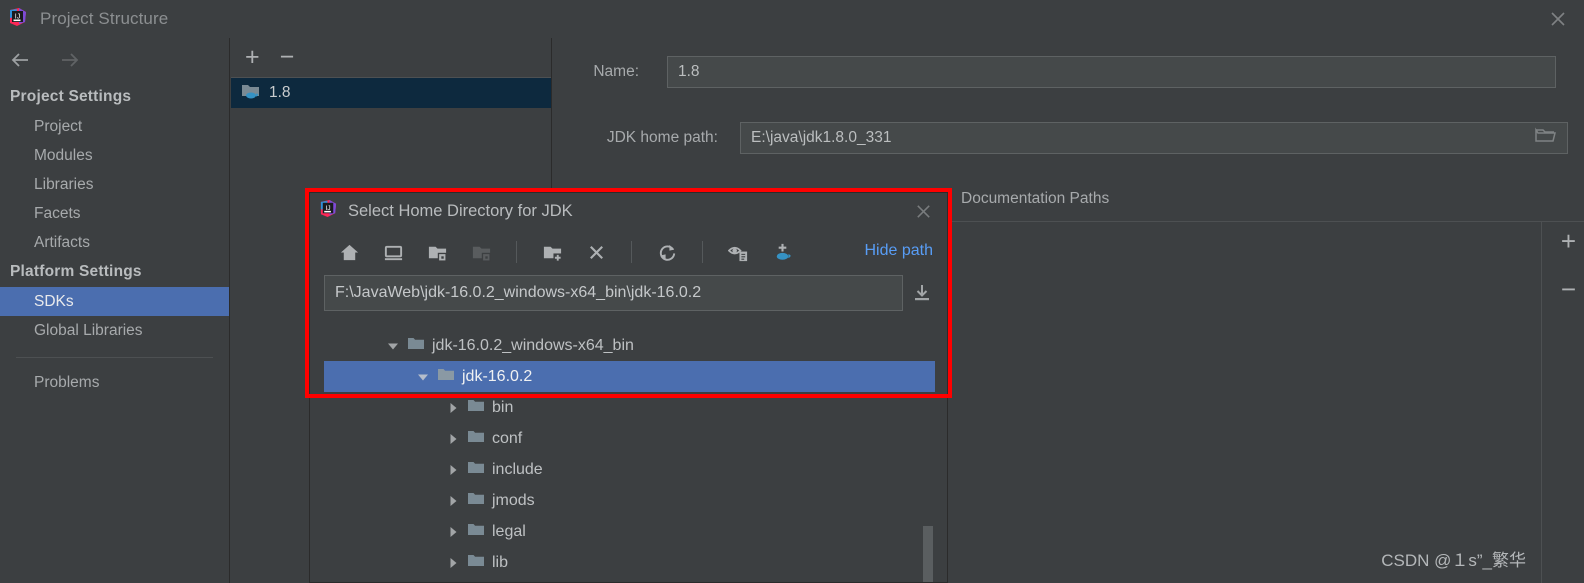 Image resolution: width=1584 pixels, height=583 pixels. What do you see at coordinates (497, 376) in the screenshot?
I see `tree-row-label: jdk-16.0.2` at bounding box center [497, 376].